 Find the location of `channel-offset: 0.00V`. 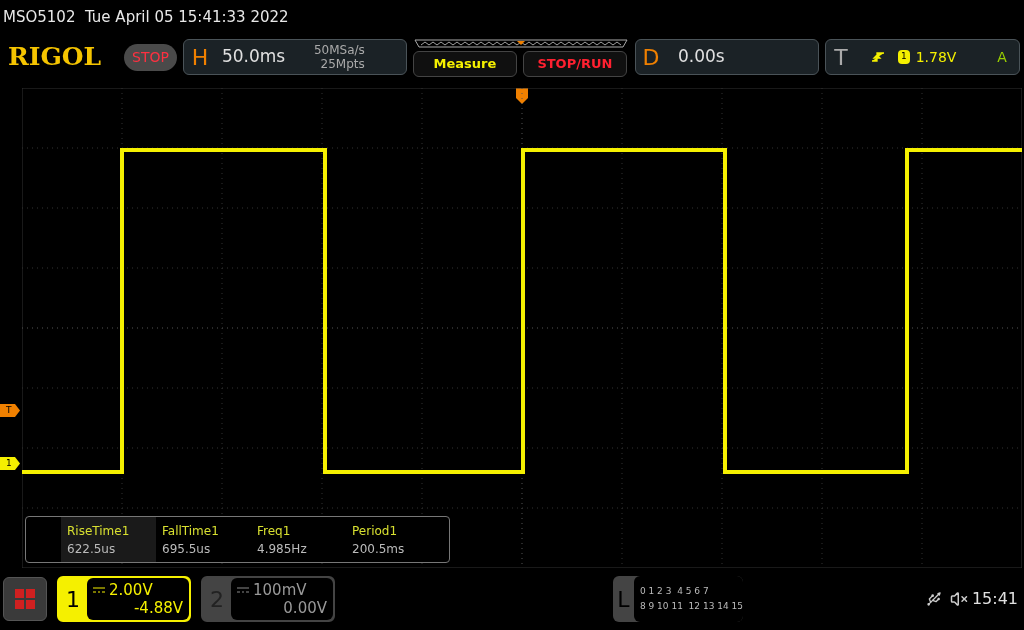

channel-offset: 0.00V is located at coordinates (304, 608).